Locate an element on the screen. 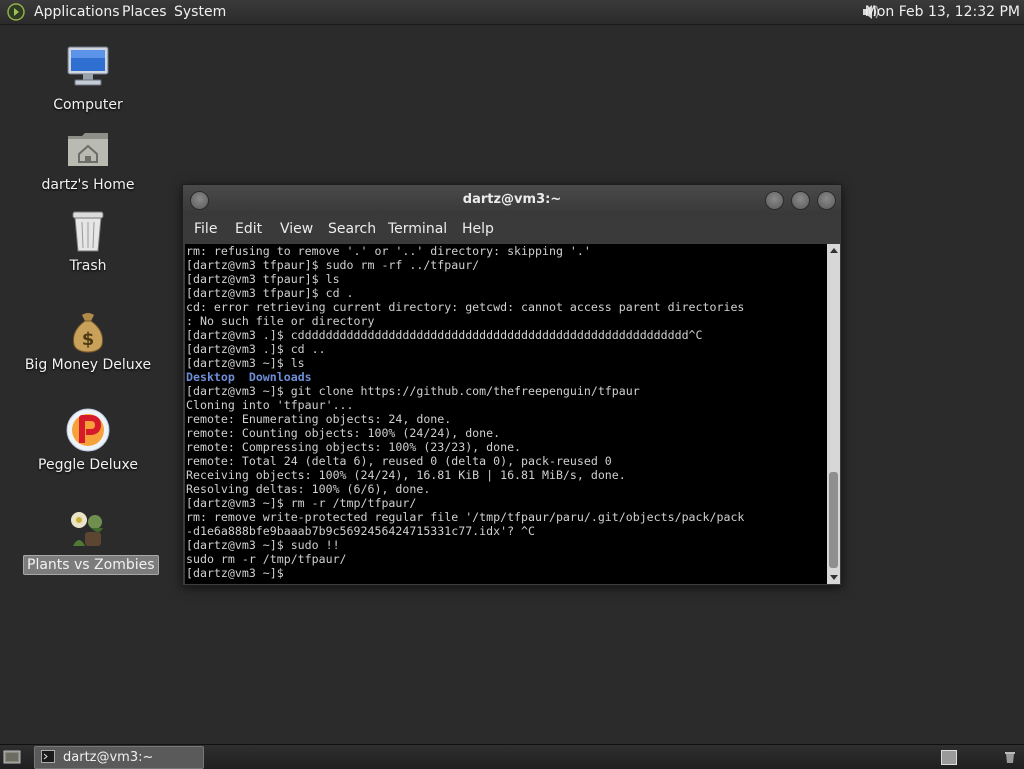 This screenshot has height=769, width=1024. clock: Mon Feb 13, 12:32 PM is located at coordinates (942, 12).